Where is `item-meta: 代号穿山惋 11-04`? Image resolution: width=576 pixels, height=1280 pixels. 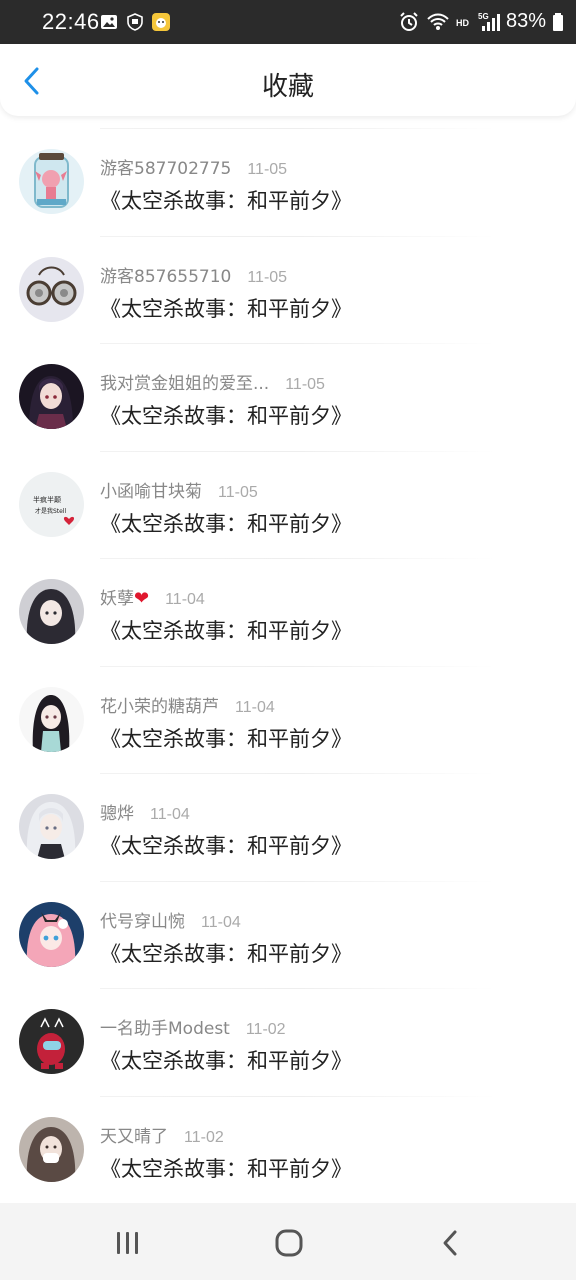 item-meta: 代号穿山惋 11-04 is located at coordinates (170, 919).